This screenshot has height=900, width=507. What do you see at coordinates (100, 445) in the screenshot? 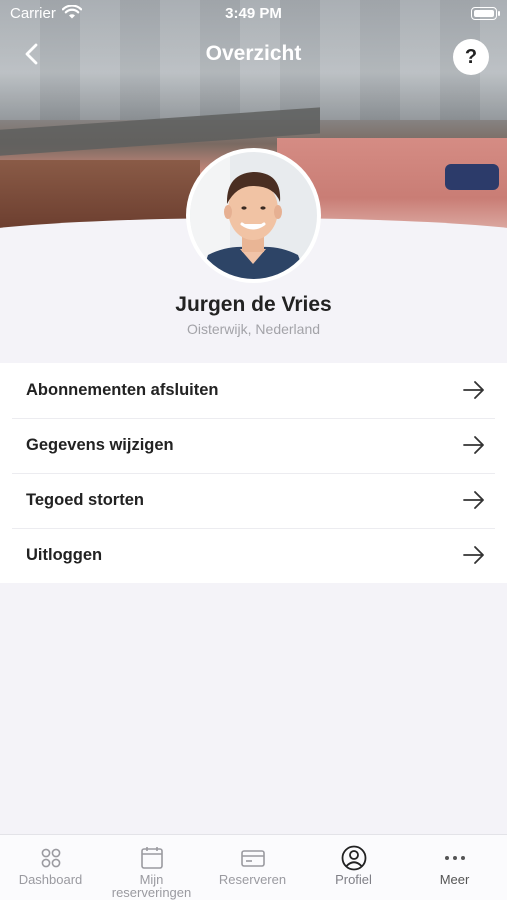
I see `menu-item-label: Gegevens wijzigen` at bounding box center [100, 445].